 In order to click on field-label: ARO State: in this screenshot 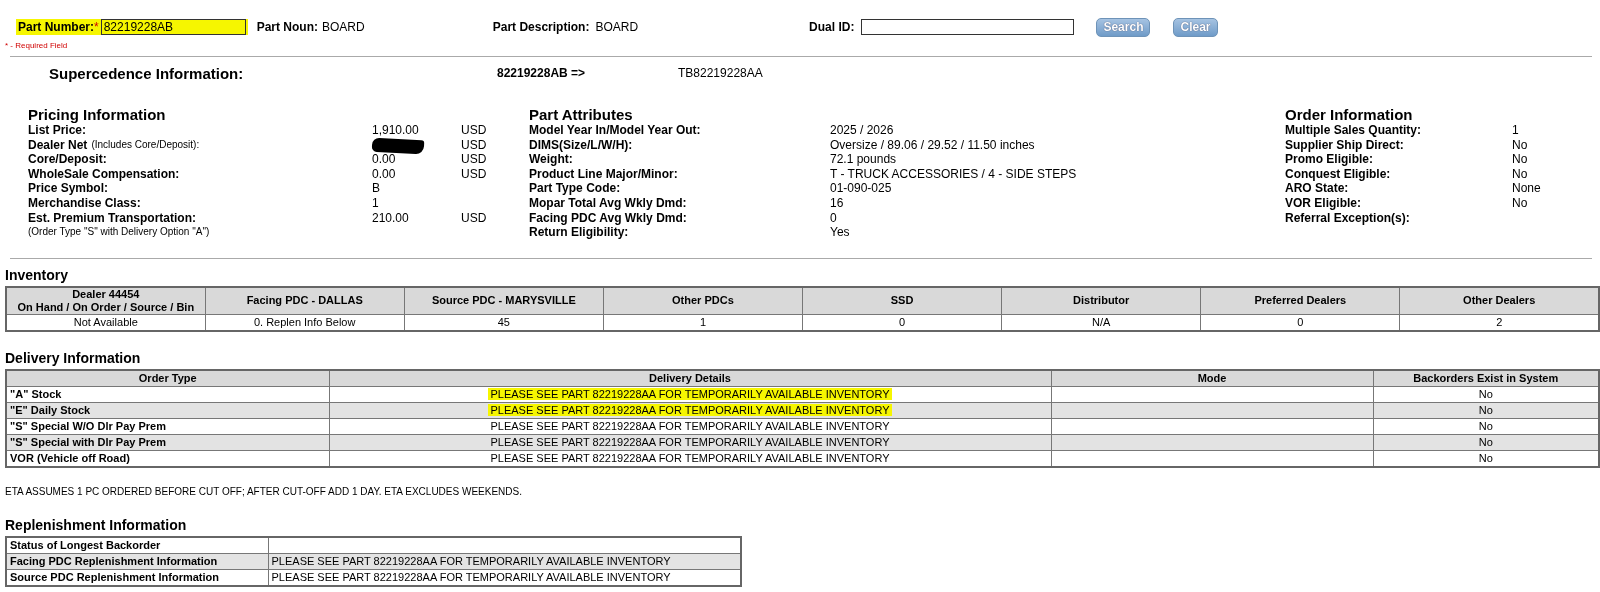, I will do `click(1317, 188)`.